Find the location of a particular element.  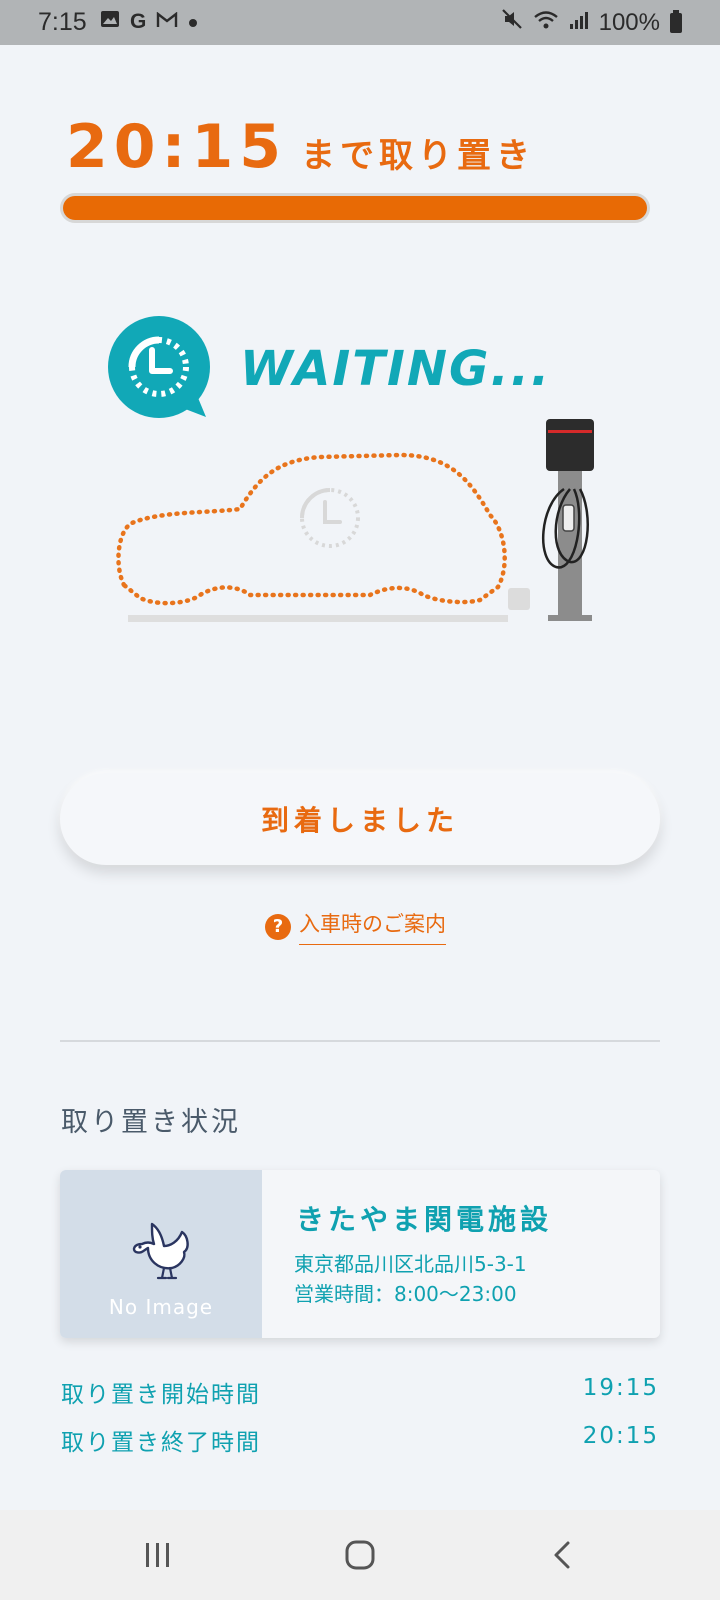

clock-bubble-icon is located at coordinates (159, 367).